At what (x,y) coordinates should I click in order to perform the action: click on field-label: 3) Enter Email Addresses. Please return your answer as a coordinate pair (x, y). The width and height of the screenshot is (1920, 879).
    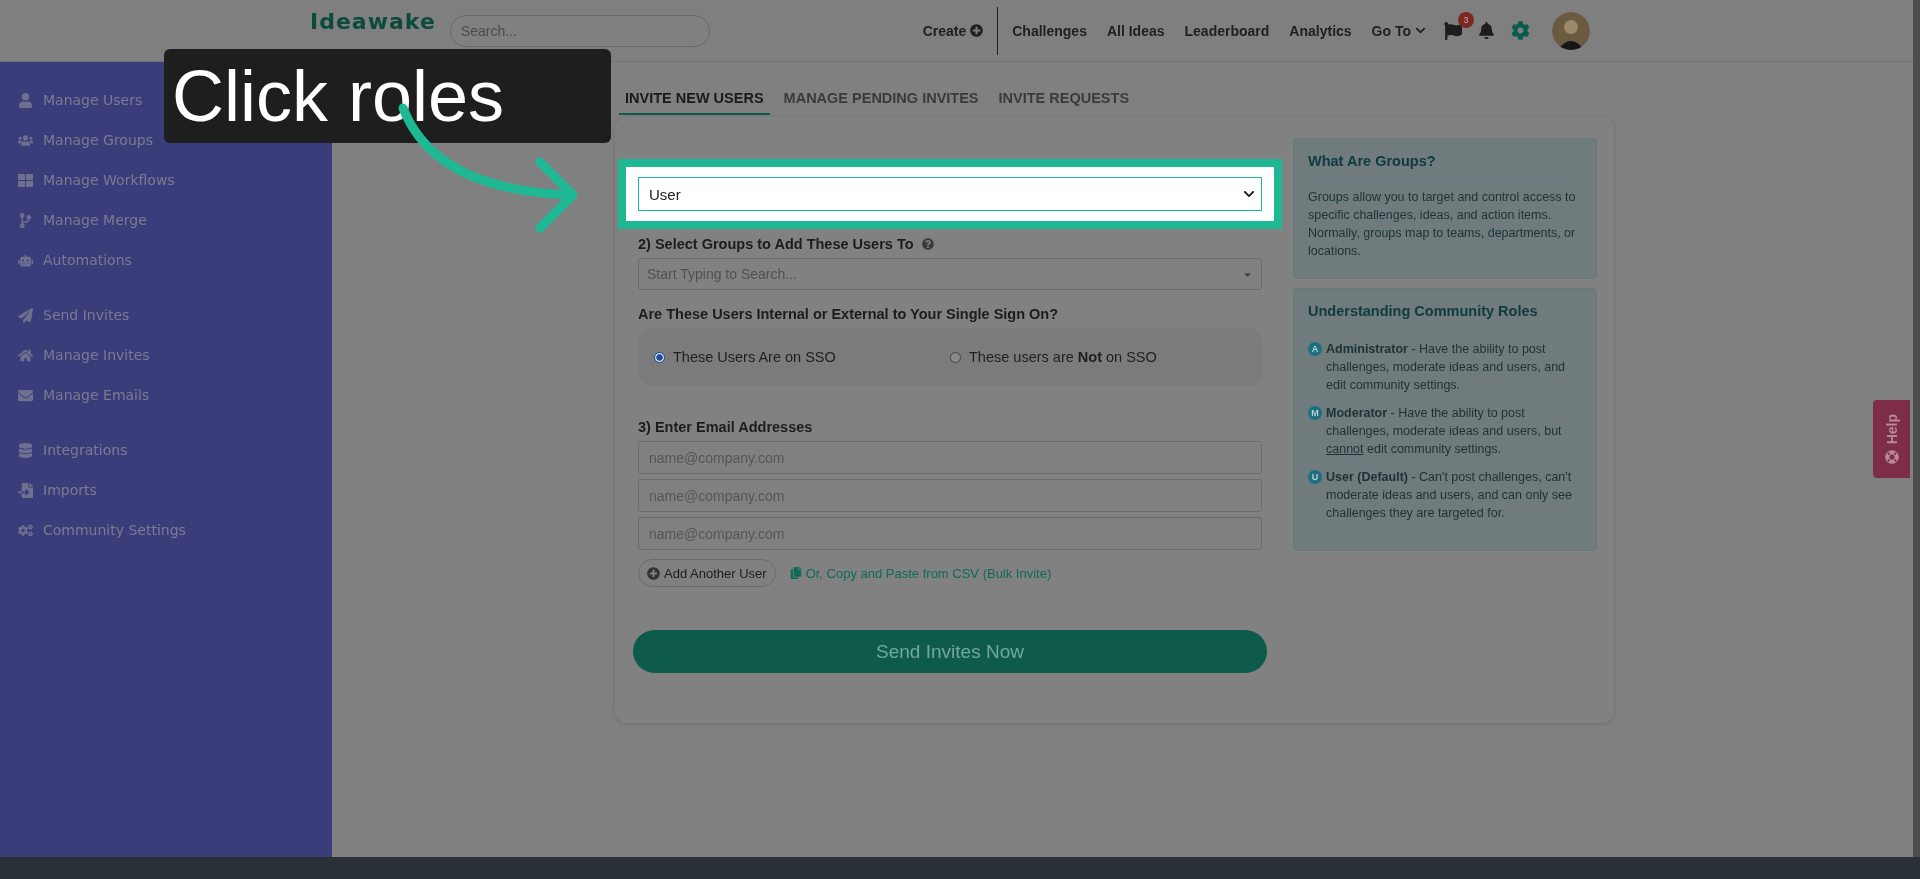
    Looking at the image, I should click on (725, 427).